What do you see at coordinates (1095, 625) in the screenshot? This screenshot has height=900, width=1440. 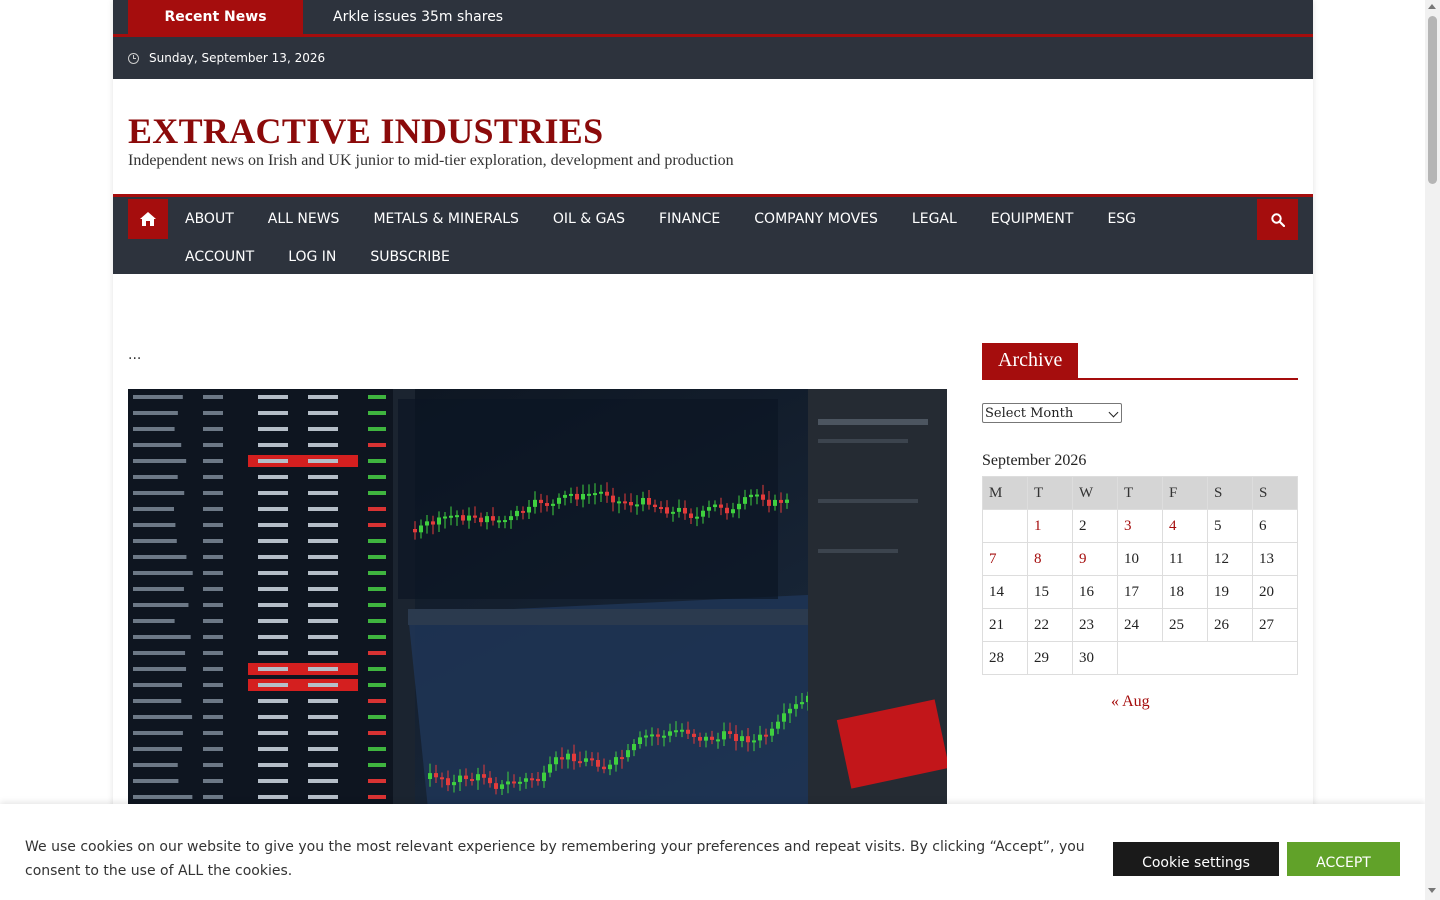 I see `calendar-day: 23` at bounding box center [1095, 625].